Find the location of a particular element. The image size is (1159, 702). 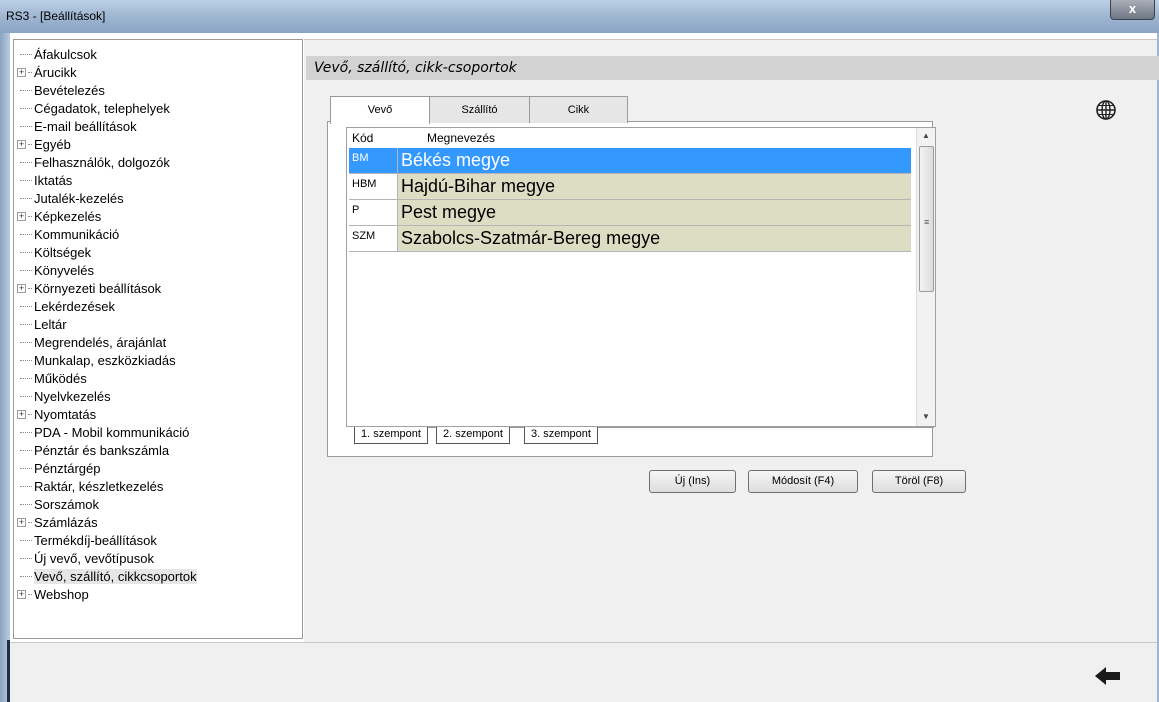

section-header: Vevő, szállító, cikk-csoportok is located at coordinates (732, 68).